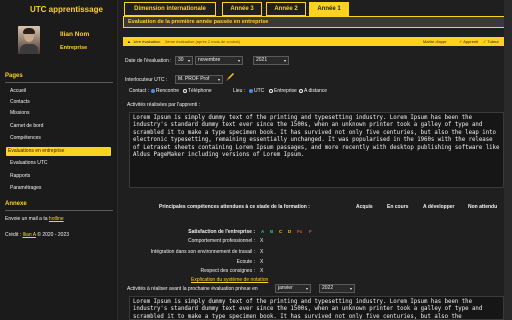 The image size is (512, 320). Describe the element at coordinates (75, 34) in the screenshot. I see `user-name: Ilian Nom` at that location.